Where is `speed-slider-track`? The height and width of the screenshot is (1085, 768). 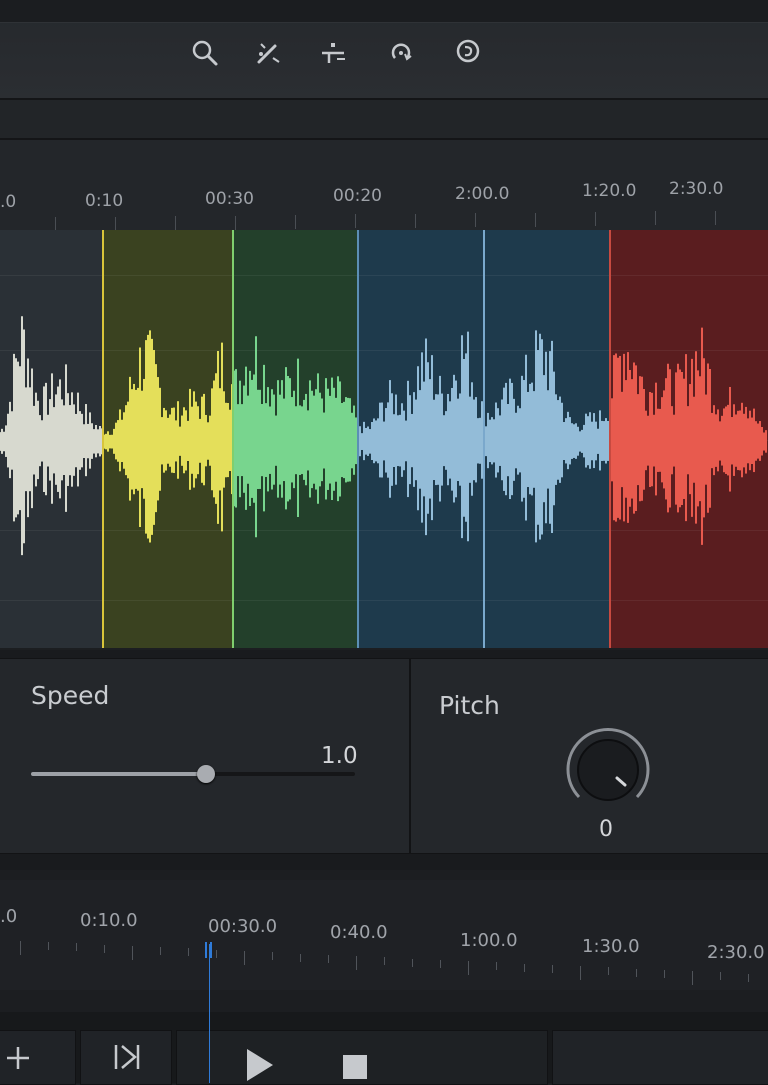 speed-slider-track is located at coordinates (193, 774).